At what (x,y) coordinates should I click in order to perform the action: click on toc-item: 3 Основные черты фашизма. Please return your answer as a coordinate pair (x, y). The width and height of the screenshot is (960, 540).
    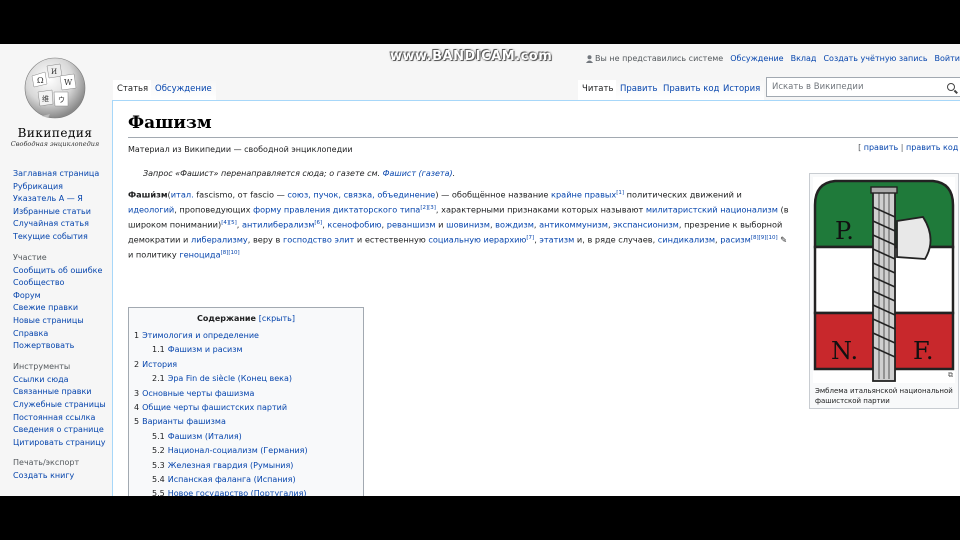
    Looking at the image, I should click on (246, 394).